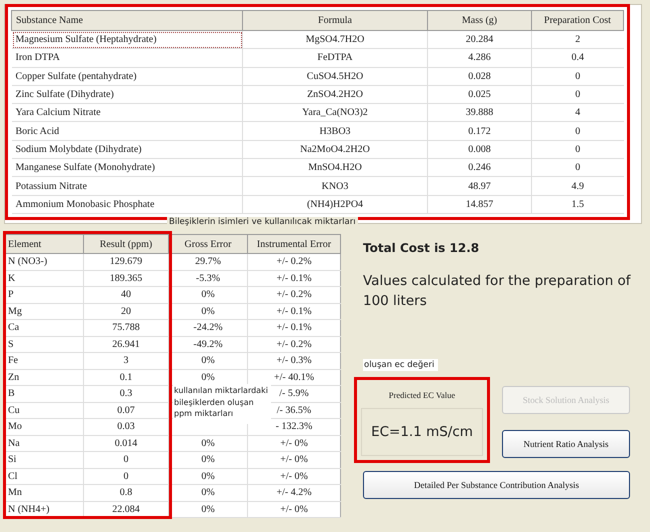 This screenshot has width=650, height=532. I want to click on table-cell: Na2MoO4.2H2O, so click(335, 149).